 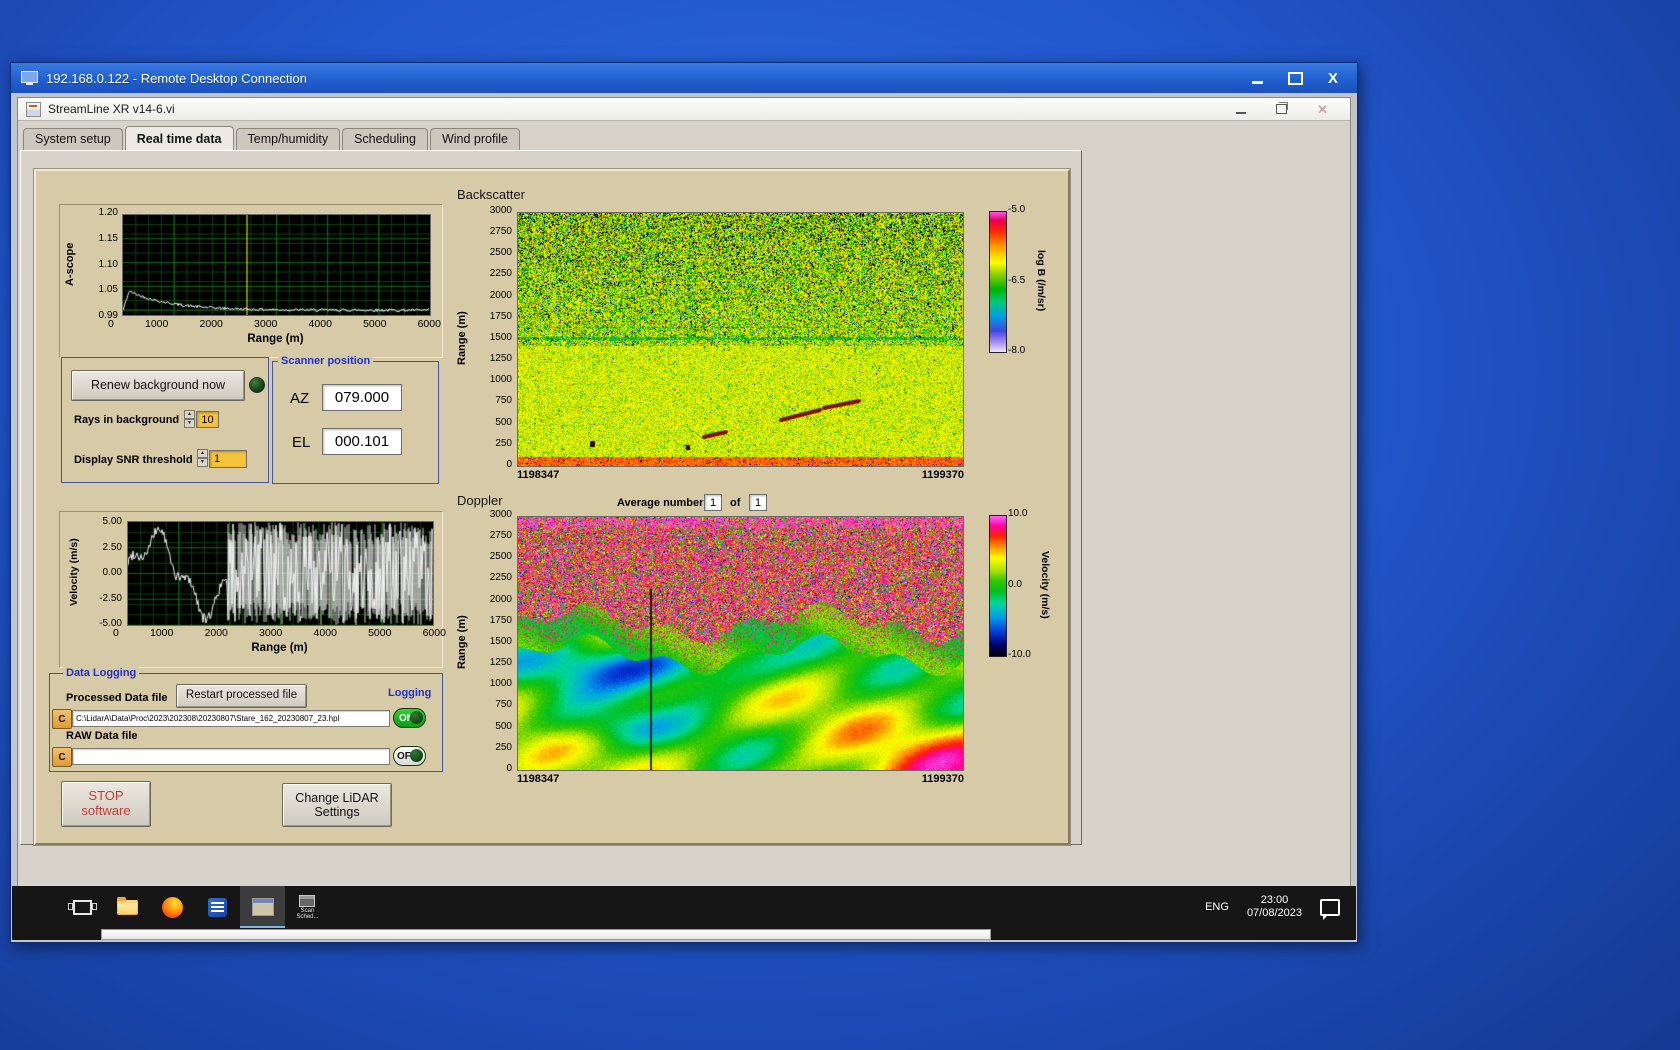 I want to click on tick-label: 1.10, so click(x=108, y=264).